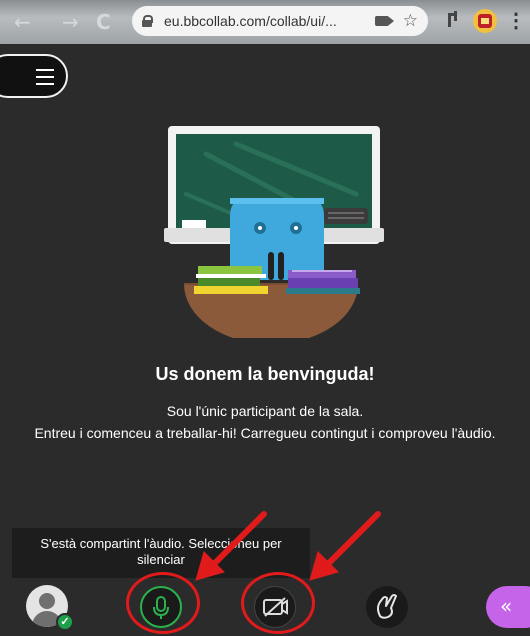  I want to click on extension-icon, so click(454, 21).